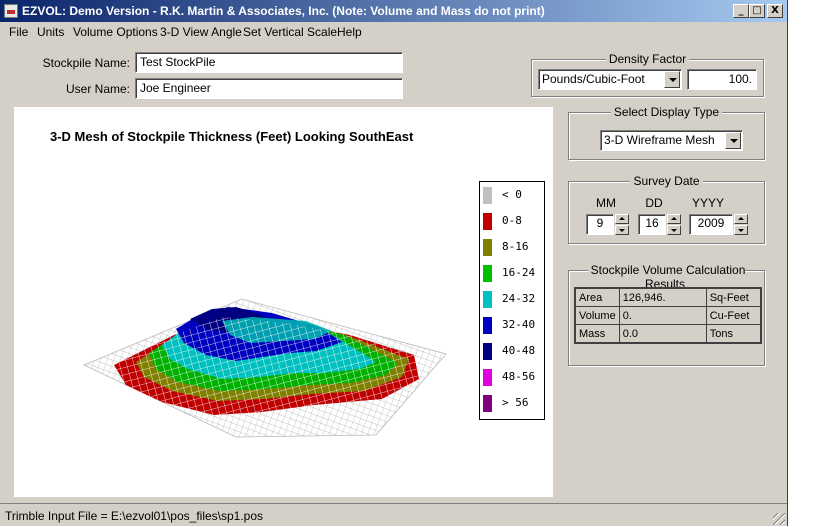 Image resolution: width=840 pixels, height=527 pixels. I want to click on user-name-input: Joe Engineer, so click(269, 88).